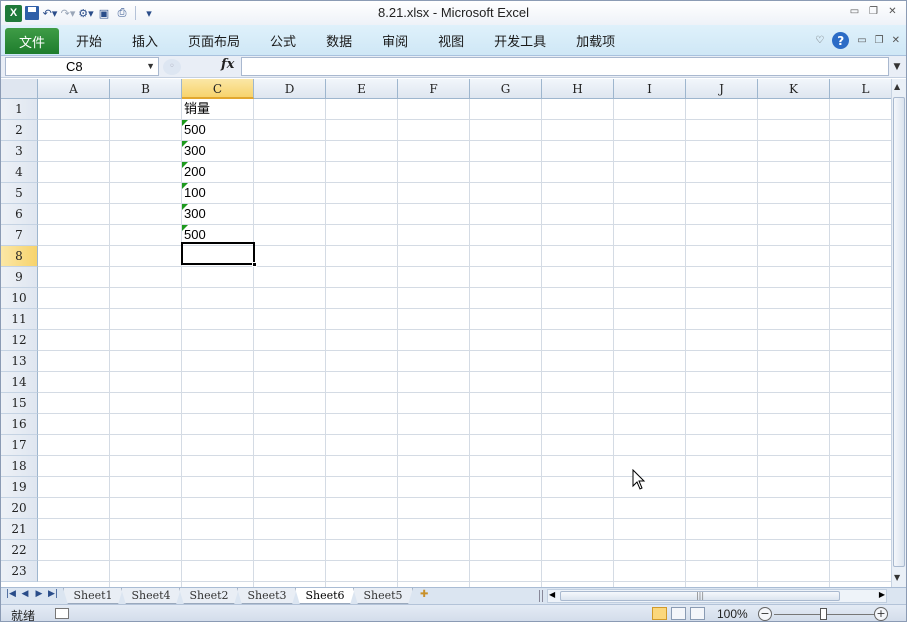 This screenshot has width=907, height=622. Describe the element at coordinates (209, 596) in the screenshot. I see `sheet-tab-sheet2: Sheet2` at that location.